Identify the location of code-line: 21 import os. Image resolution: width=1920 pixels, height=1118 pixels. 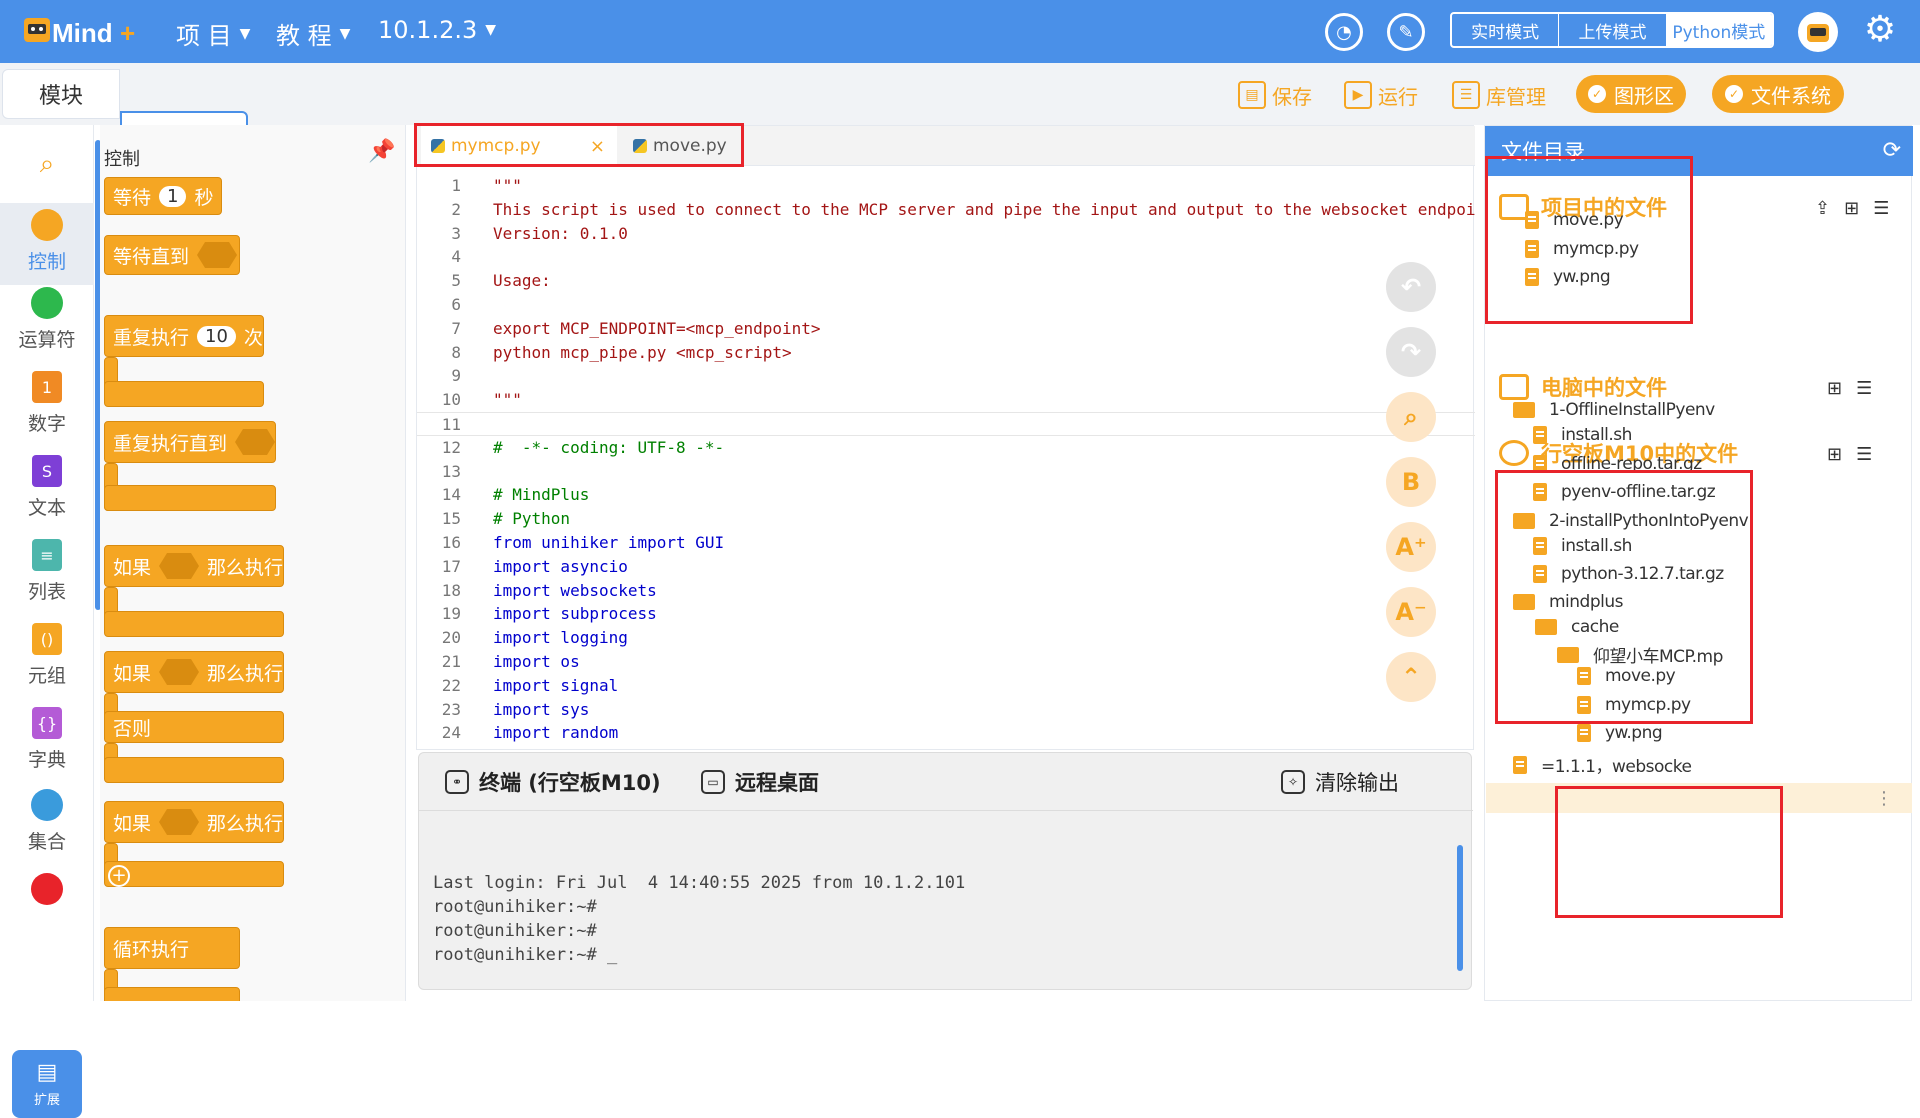
(946, 662).